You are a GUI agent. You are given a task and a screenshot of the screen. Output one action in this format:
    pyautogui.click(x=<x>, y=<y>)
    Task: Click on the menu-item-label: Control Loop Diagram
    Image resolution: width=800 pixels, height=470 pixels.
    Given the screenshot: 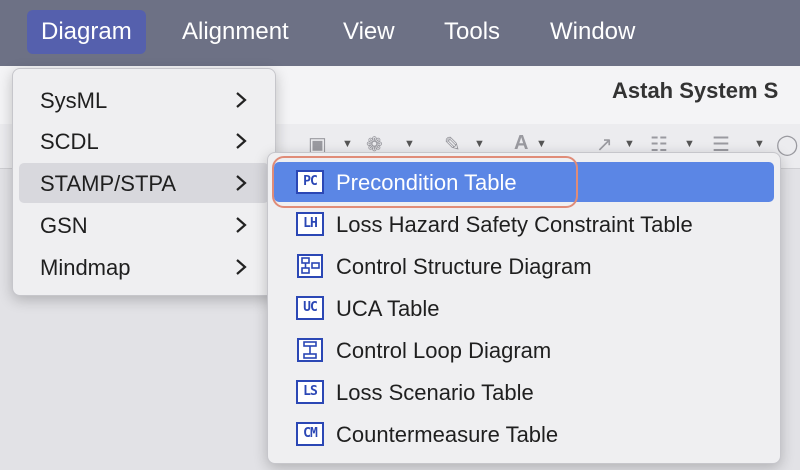 What is the action you would take?
    pyautogui.click(x=444, y=350)
    